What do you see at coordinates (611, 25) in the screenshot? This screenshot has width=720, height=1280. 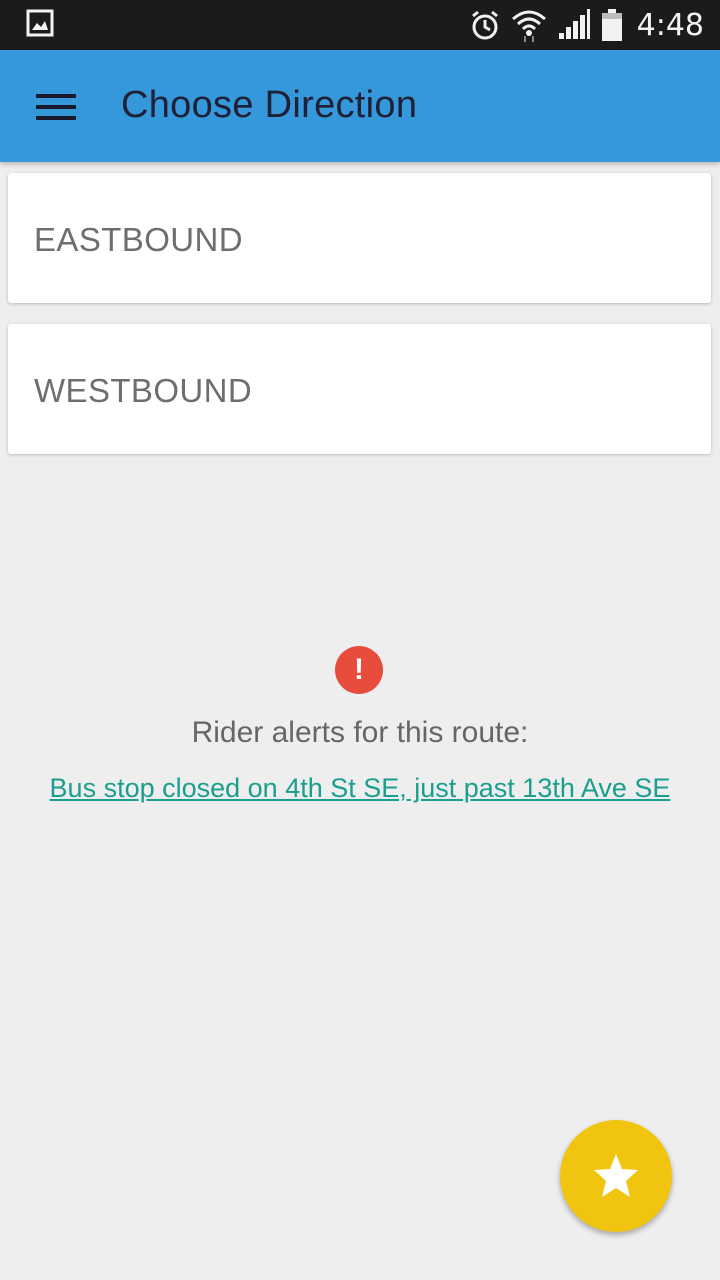 I see `battery-icon` at bounding box center [611, 25].